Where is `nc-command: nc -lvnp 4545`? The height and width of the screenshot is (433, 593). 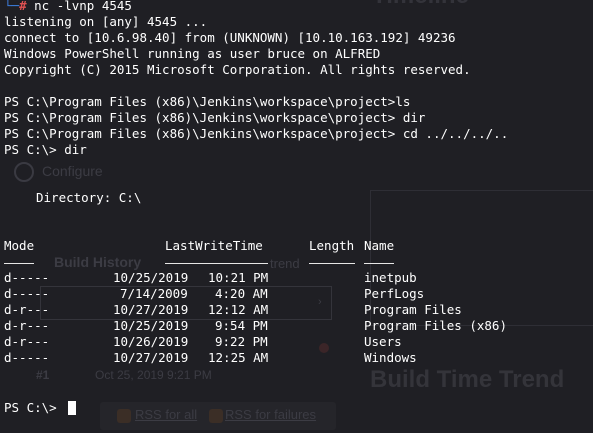
nc-command: nc -lvnp 4545 is located at coordinates (83, 6).